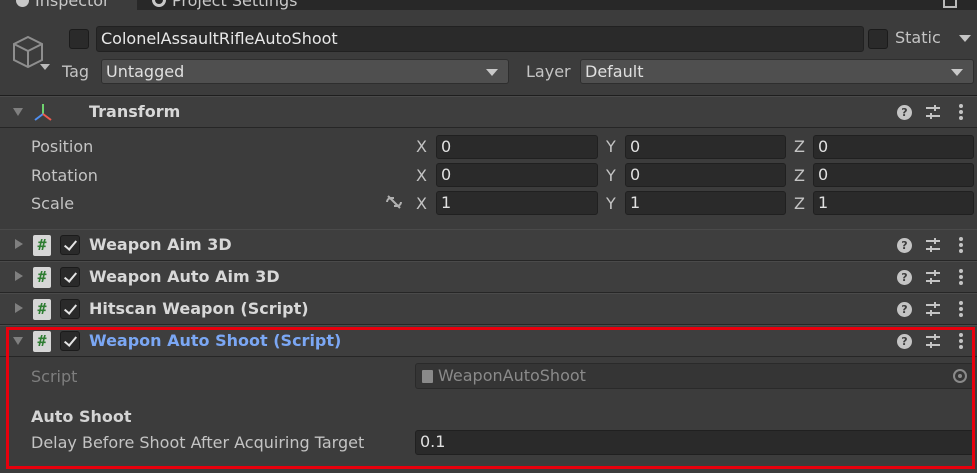  Describe the element at coordinates (705, 147) in the screenshot. I see `position-y-field: 0` at that location.